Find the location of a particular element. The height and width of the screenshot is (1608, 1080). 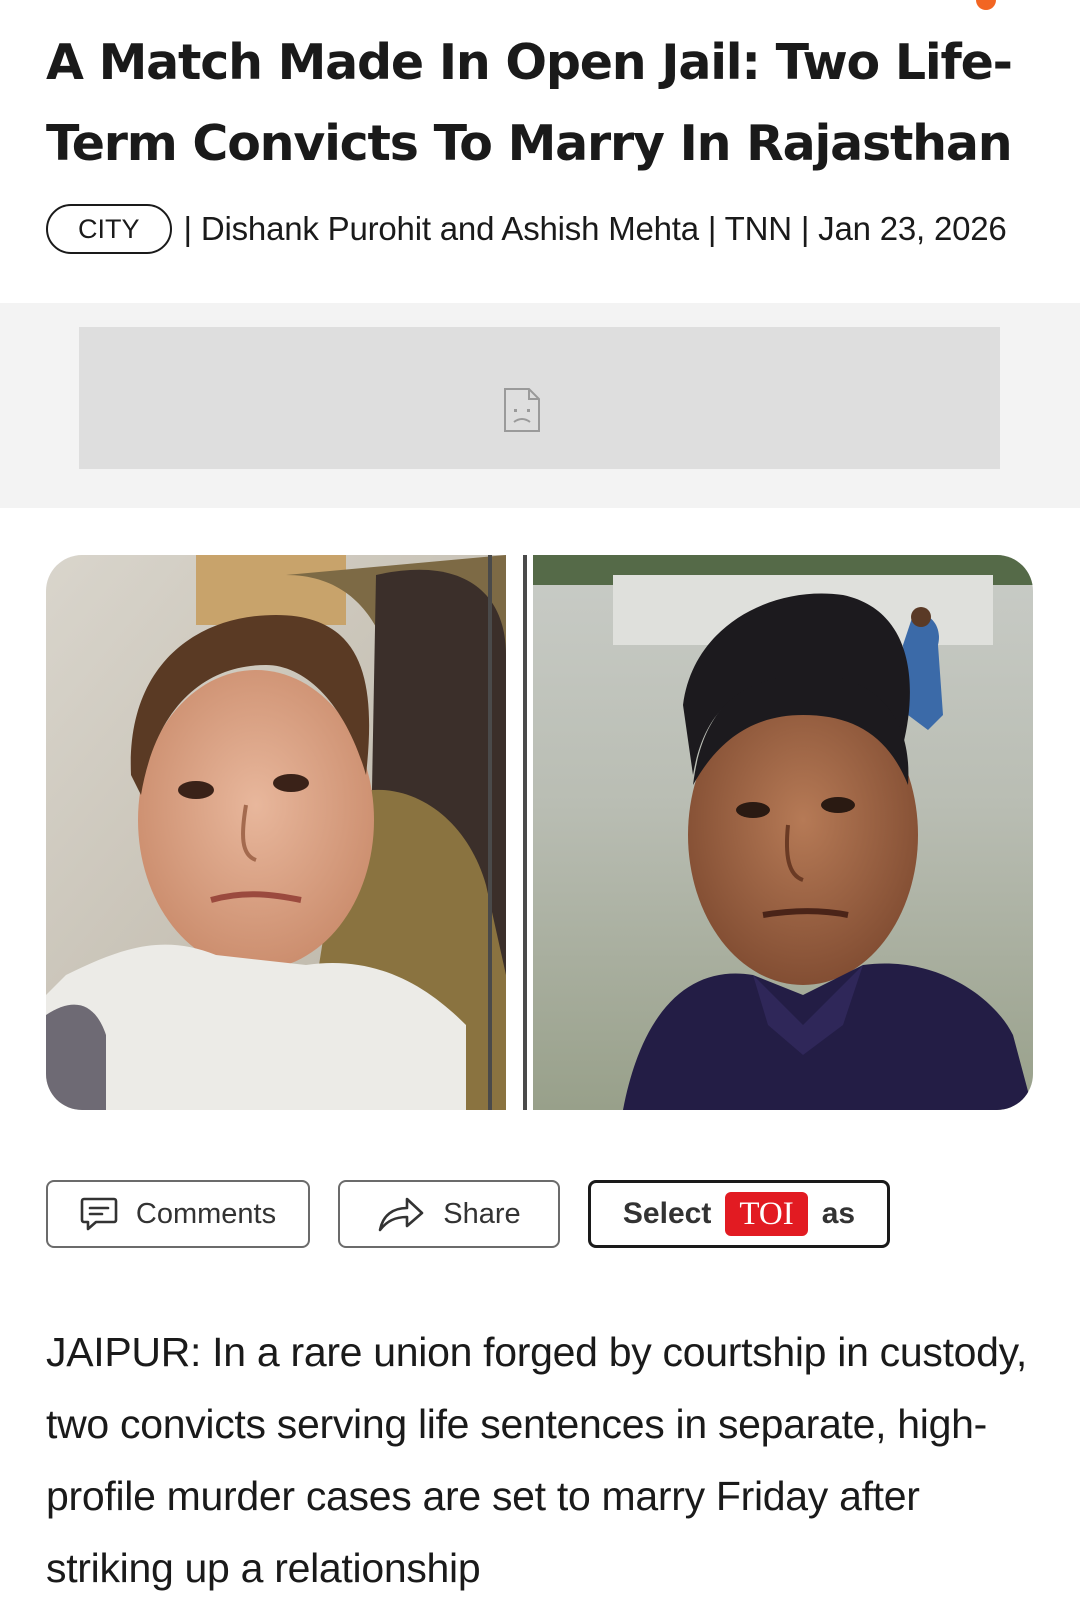

select-label: Select is located at coordinates (667, 1213).